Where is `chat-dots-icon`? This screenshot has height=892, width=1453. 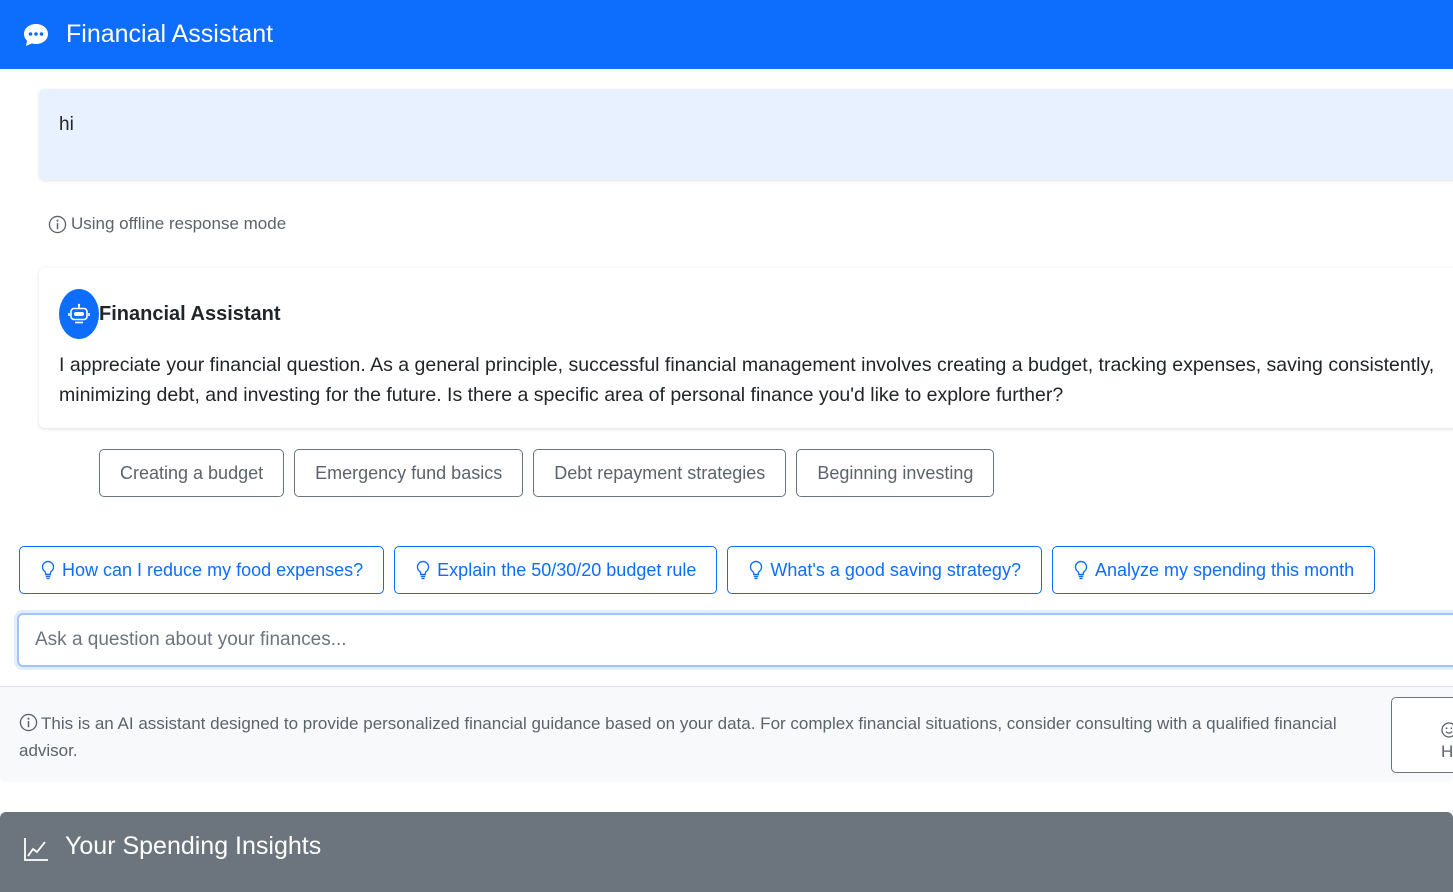 chat-dots-icon is located at coordinates (37, 35).